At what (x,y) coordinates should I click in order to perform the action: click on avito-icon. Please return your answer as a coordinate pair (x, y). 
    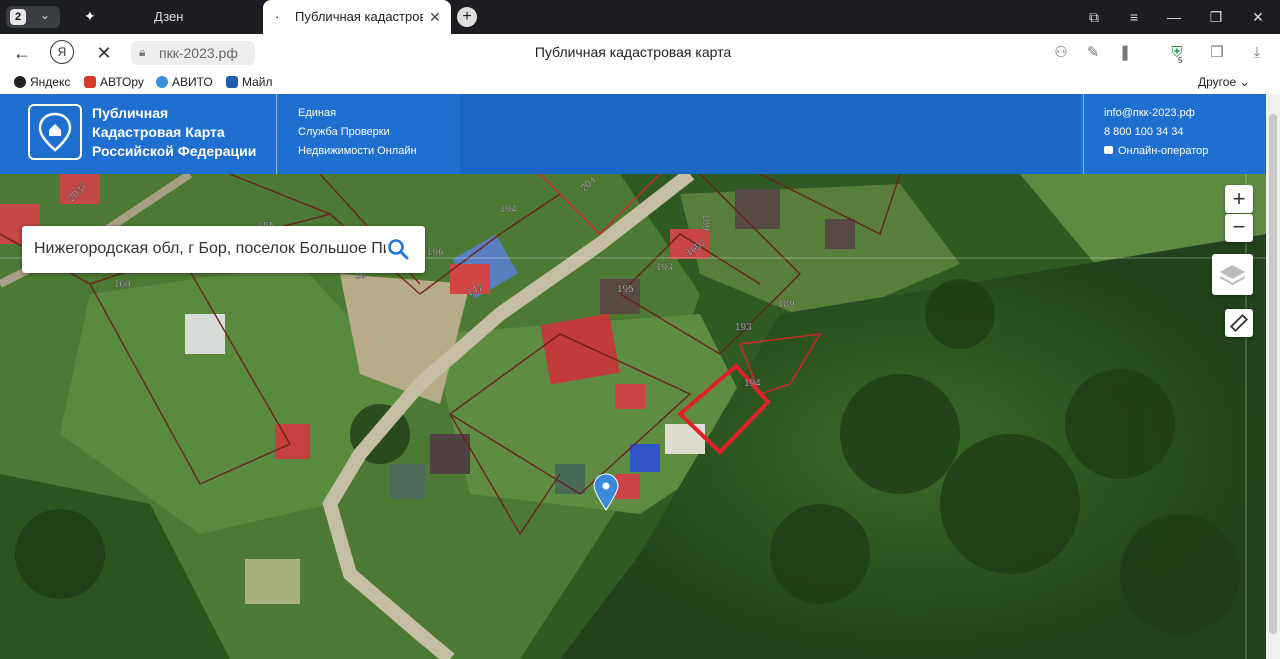
    Looking at the image, I should click on (162, 82).